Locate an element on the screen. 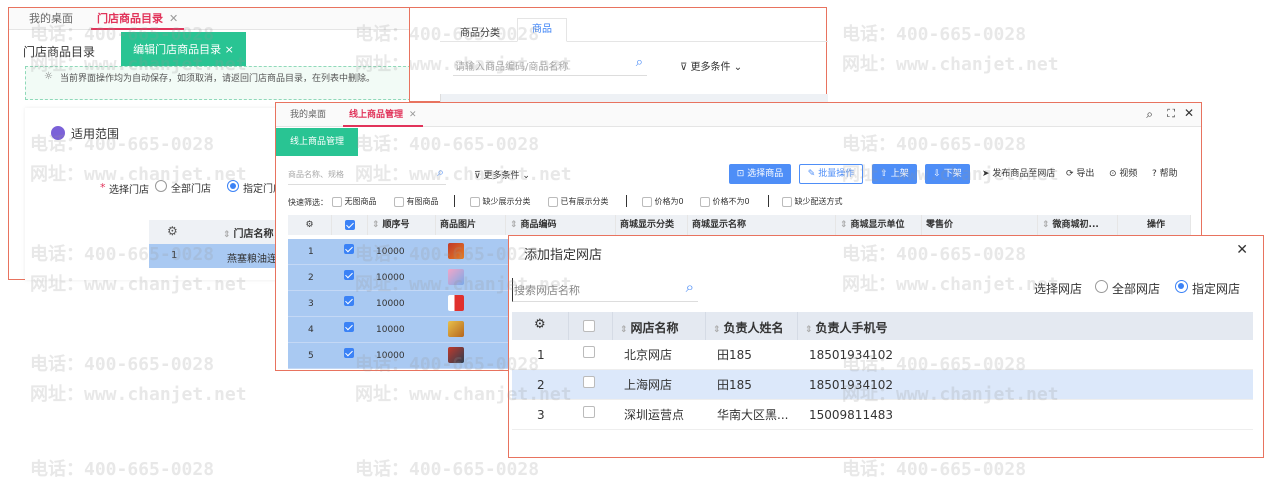 Image resolution: width=1272 pixels, height=481 pixels. close-icon: × is located at coordinates (229, 49).